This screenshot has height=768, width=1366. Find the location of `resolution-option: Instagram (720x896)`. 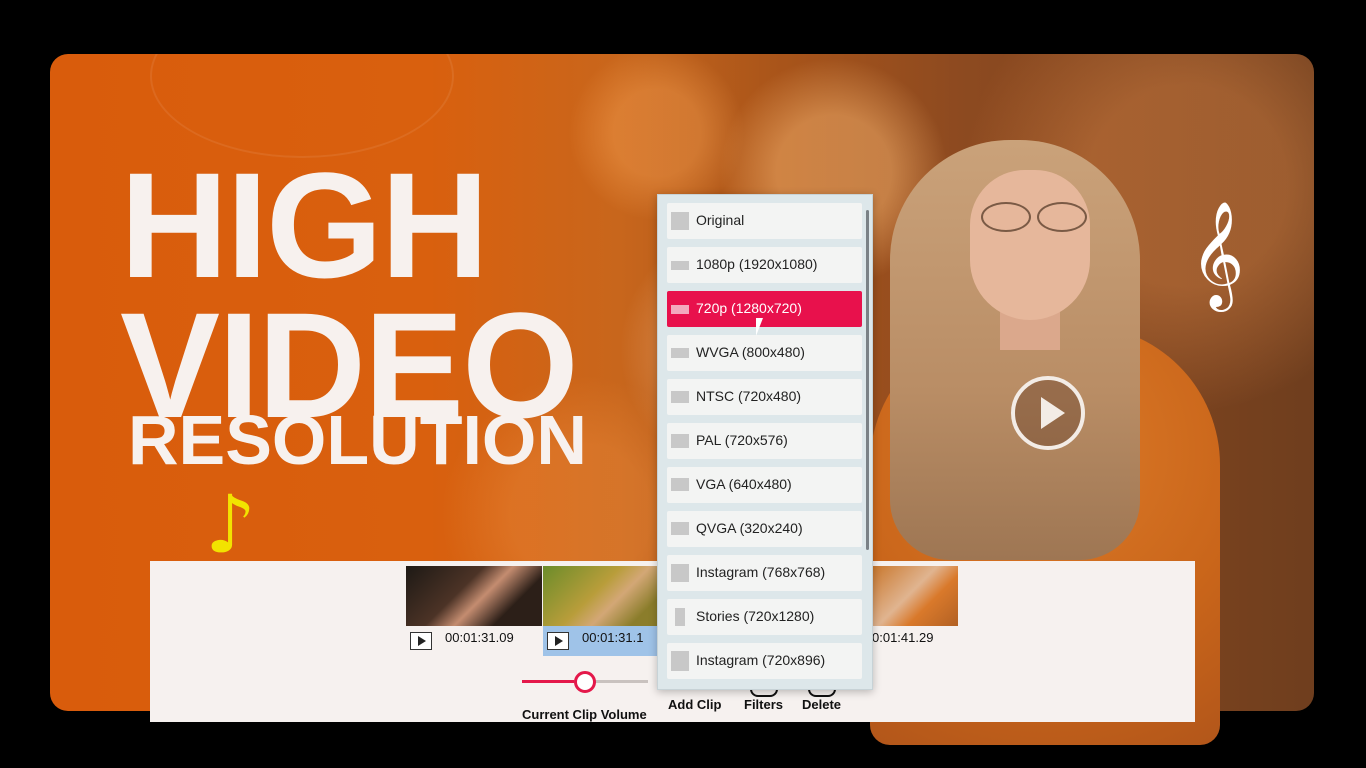

resolution-option: Instagram (720x896) is located at coordinates (764, 661).